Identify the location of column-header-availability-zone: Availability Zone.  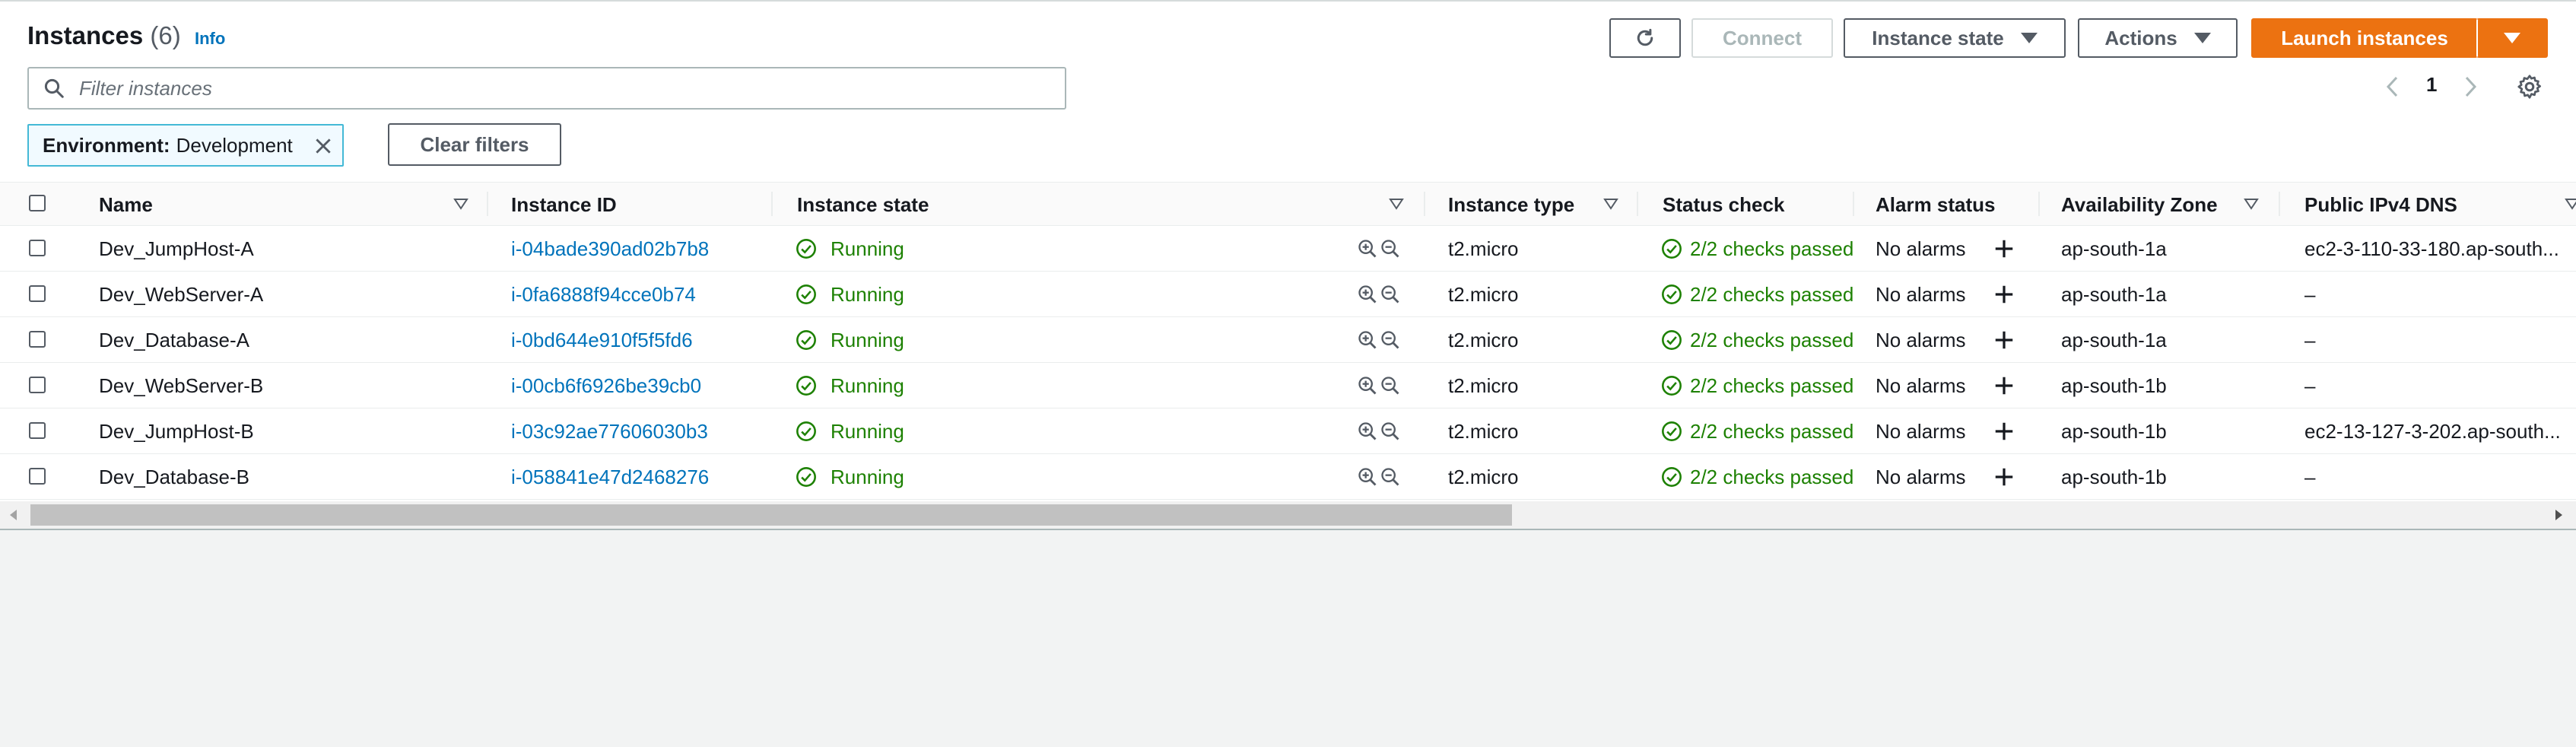
(2139, 205).